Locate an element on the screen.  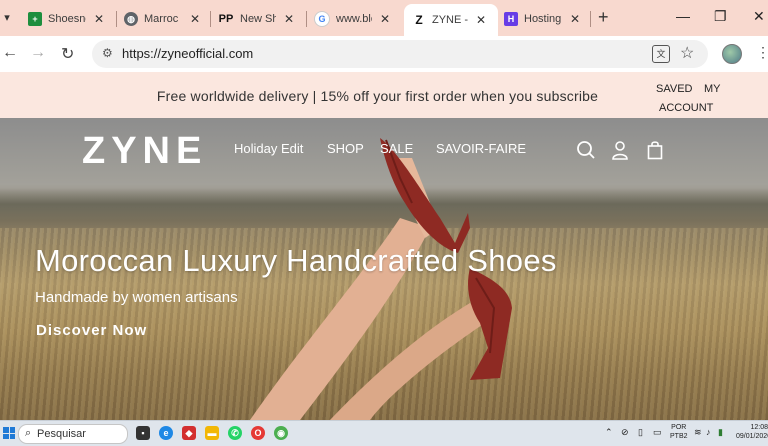
nav-savoir-faire: SAVOIR-FAIRE is located at coordinates (481, 148).